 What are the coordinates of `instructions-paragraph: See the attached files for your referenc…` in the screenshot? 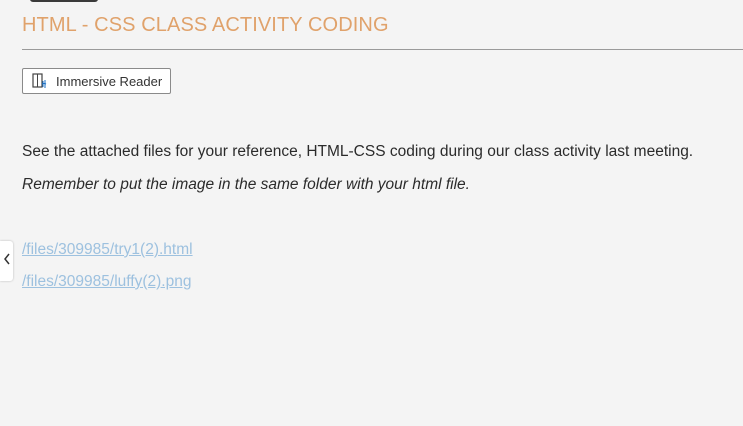 It's located at (358, 151).